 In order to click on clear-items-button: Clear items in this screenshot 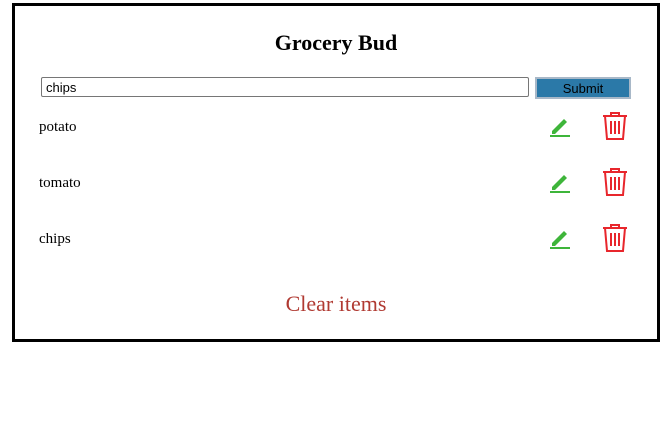, I will do `click(336, 304)`.